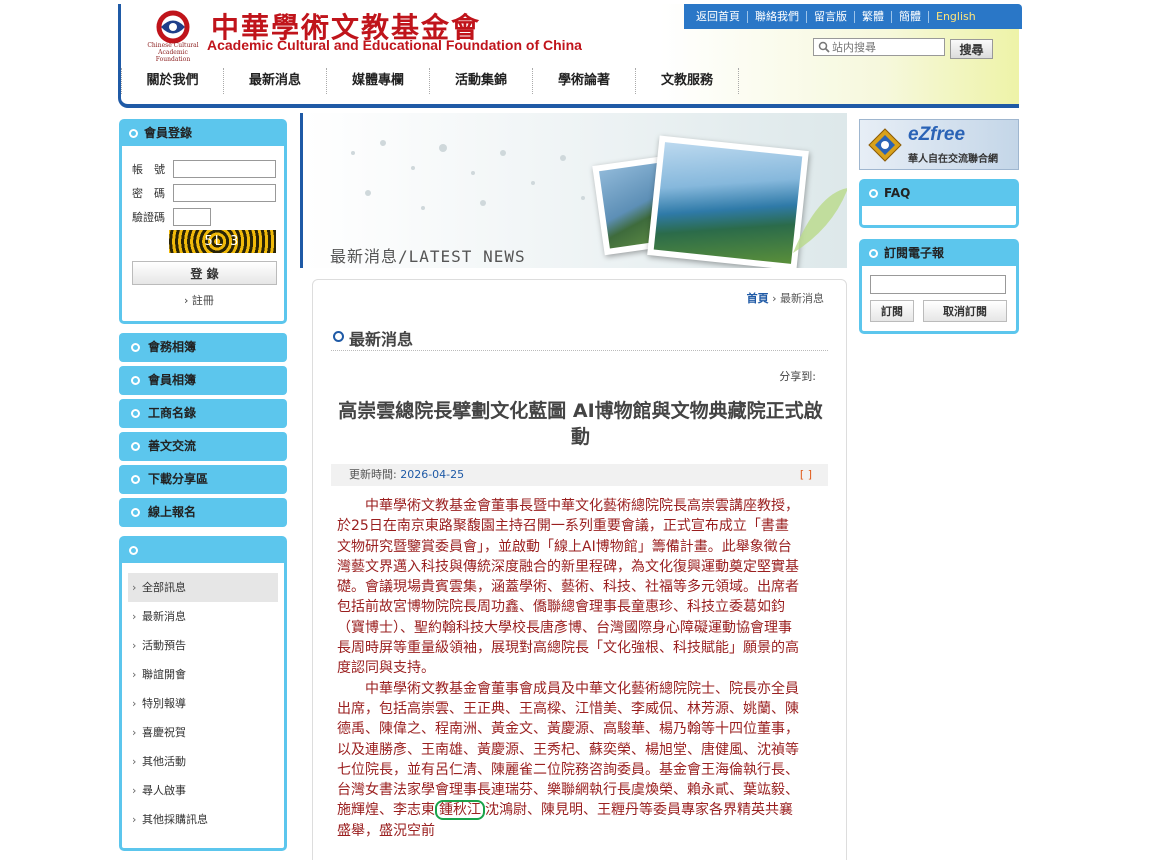  Describe the element at coordinates (897, 193) in the screenshot. I see `faq-title: FAQ` at that location.